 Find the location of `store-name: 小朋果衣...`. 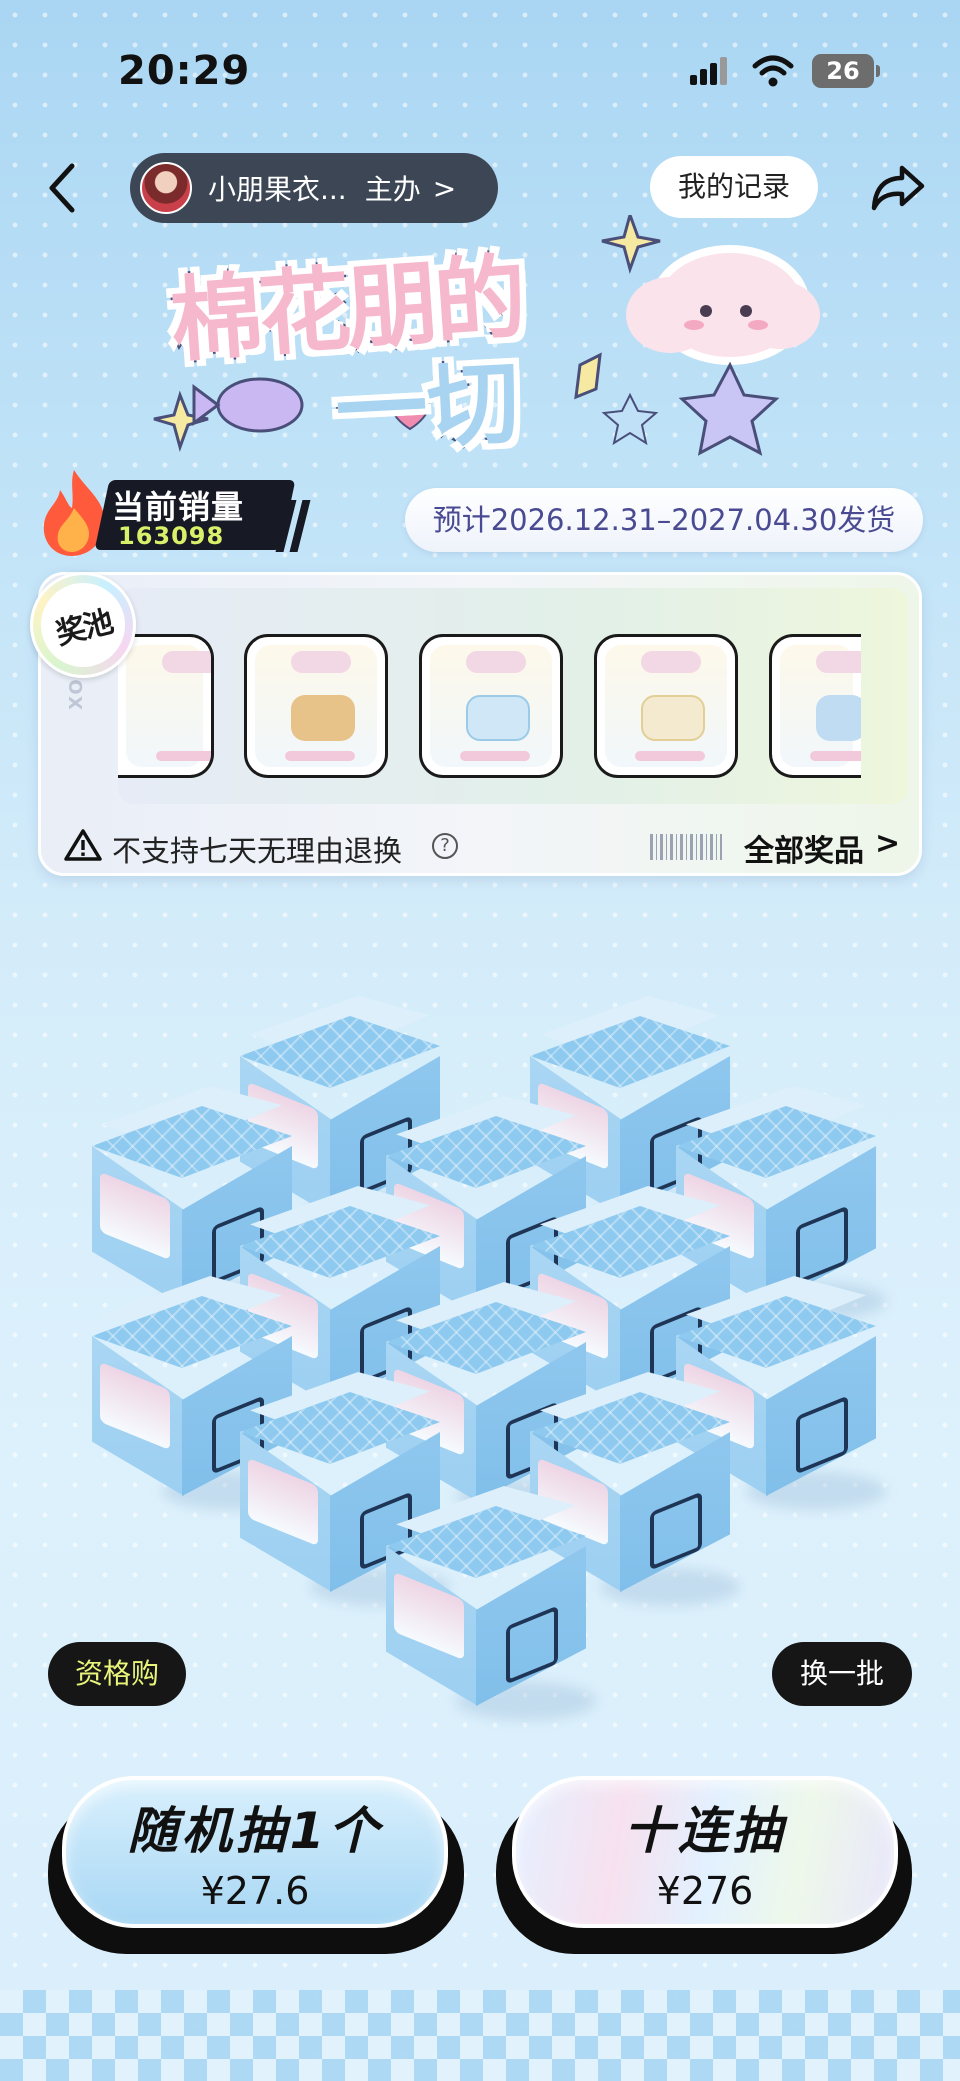

store-name: 小朋果衣... is located at coordinates (277, 189).